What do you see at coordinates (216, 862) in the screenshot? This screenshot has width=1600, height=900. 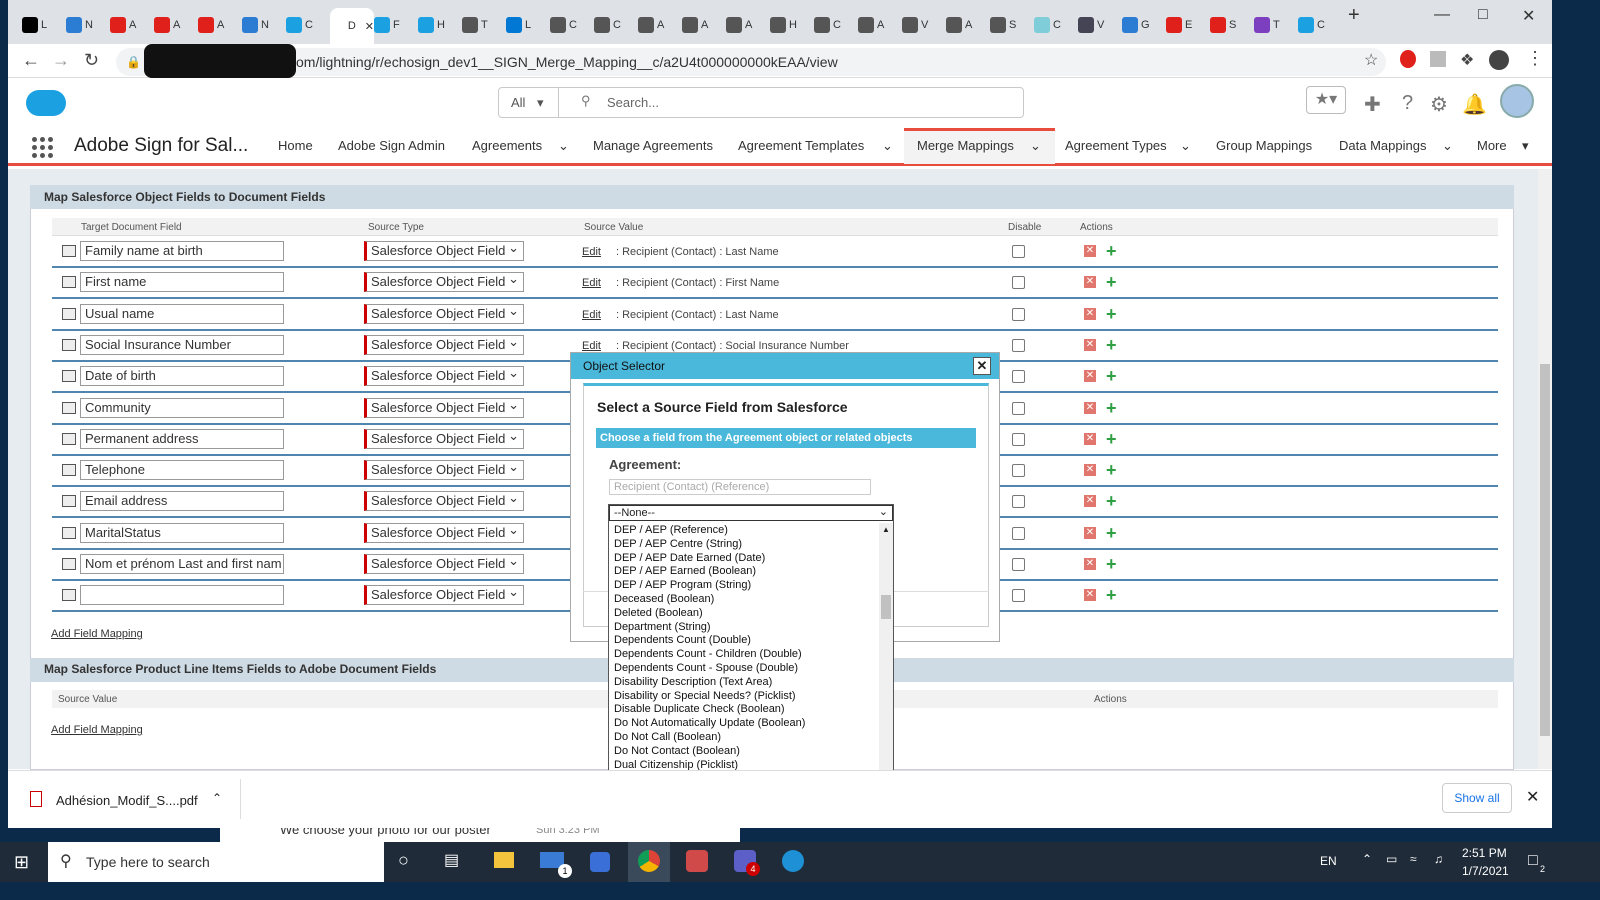 I see `taskbar-search: ⚲ Type here to search` at bounding box center [216, 862].